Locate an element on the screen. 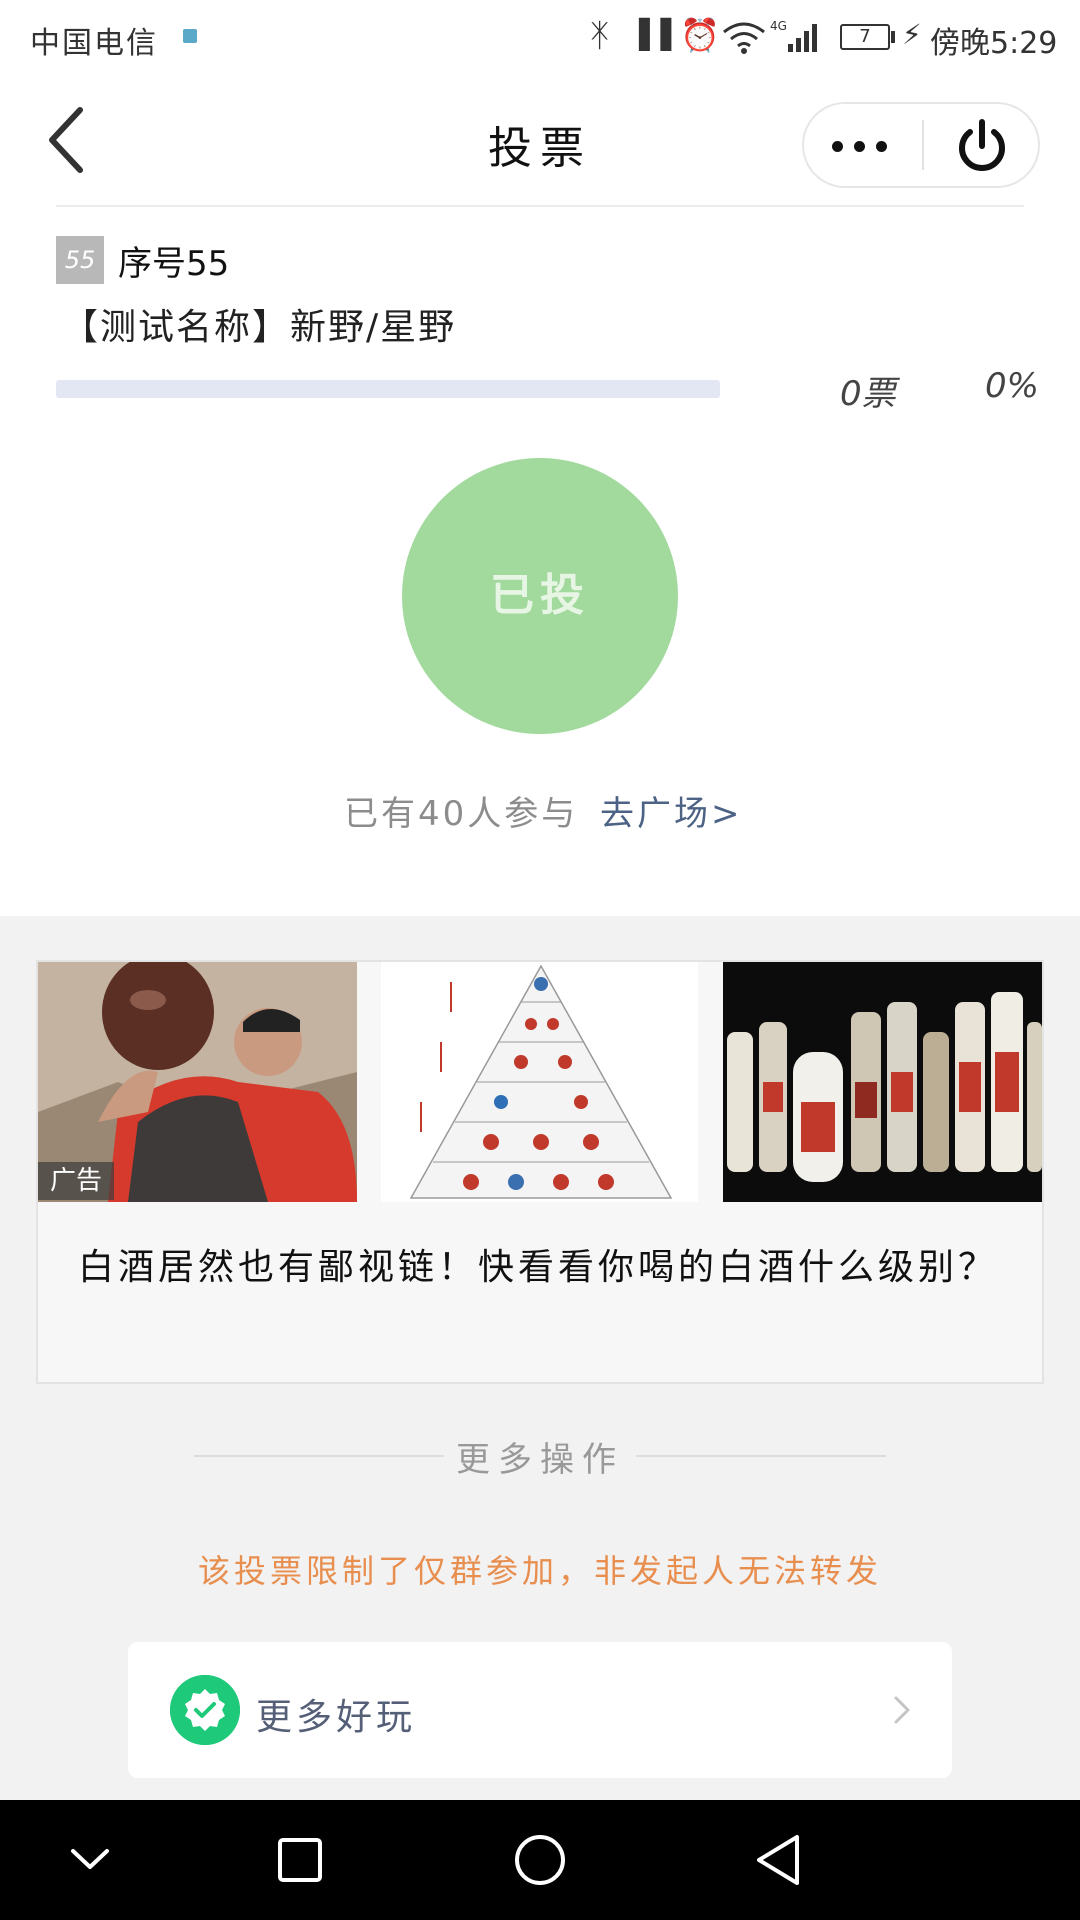 The height and width of the screenshot is (1920, 1080). power-icon is located at coordinates (982, 145).